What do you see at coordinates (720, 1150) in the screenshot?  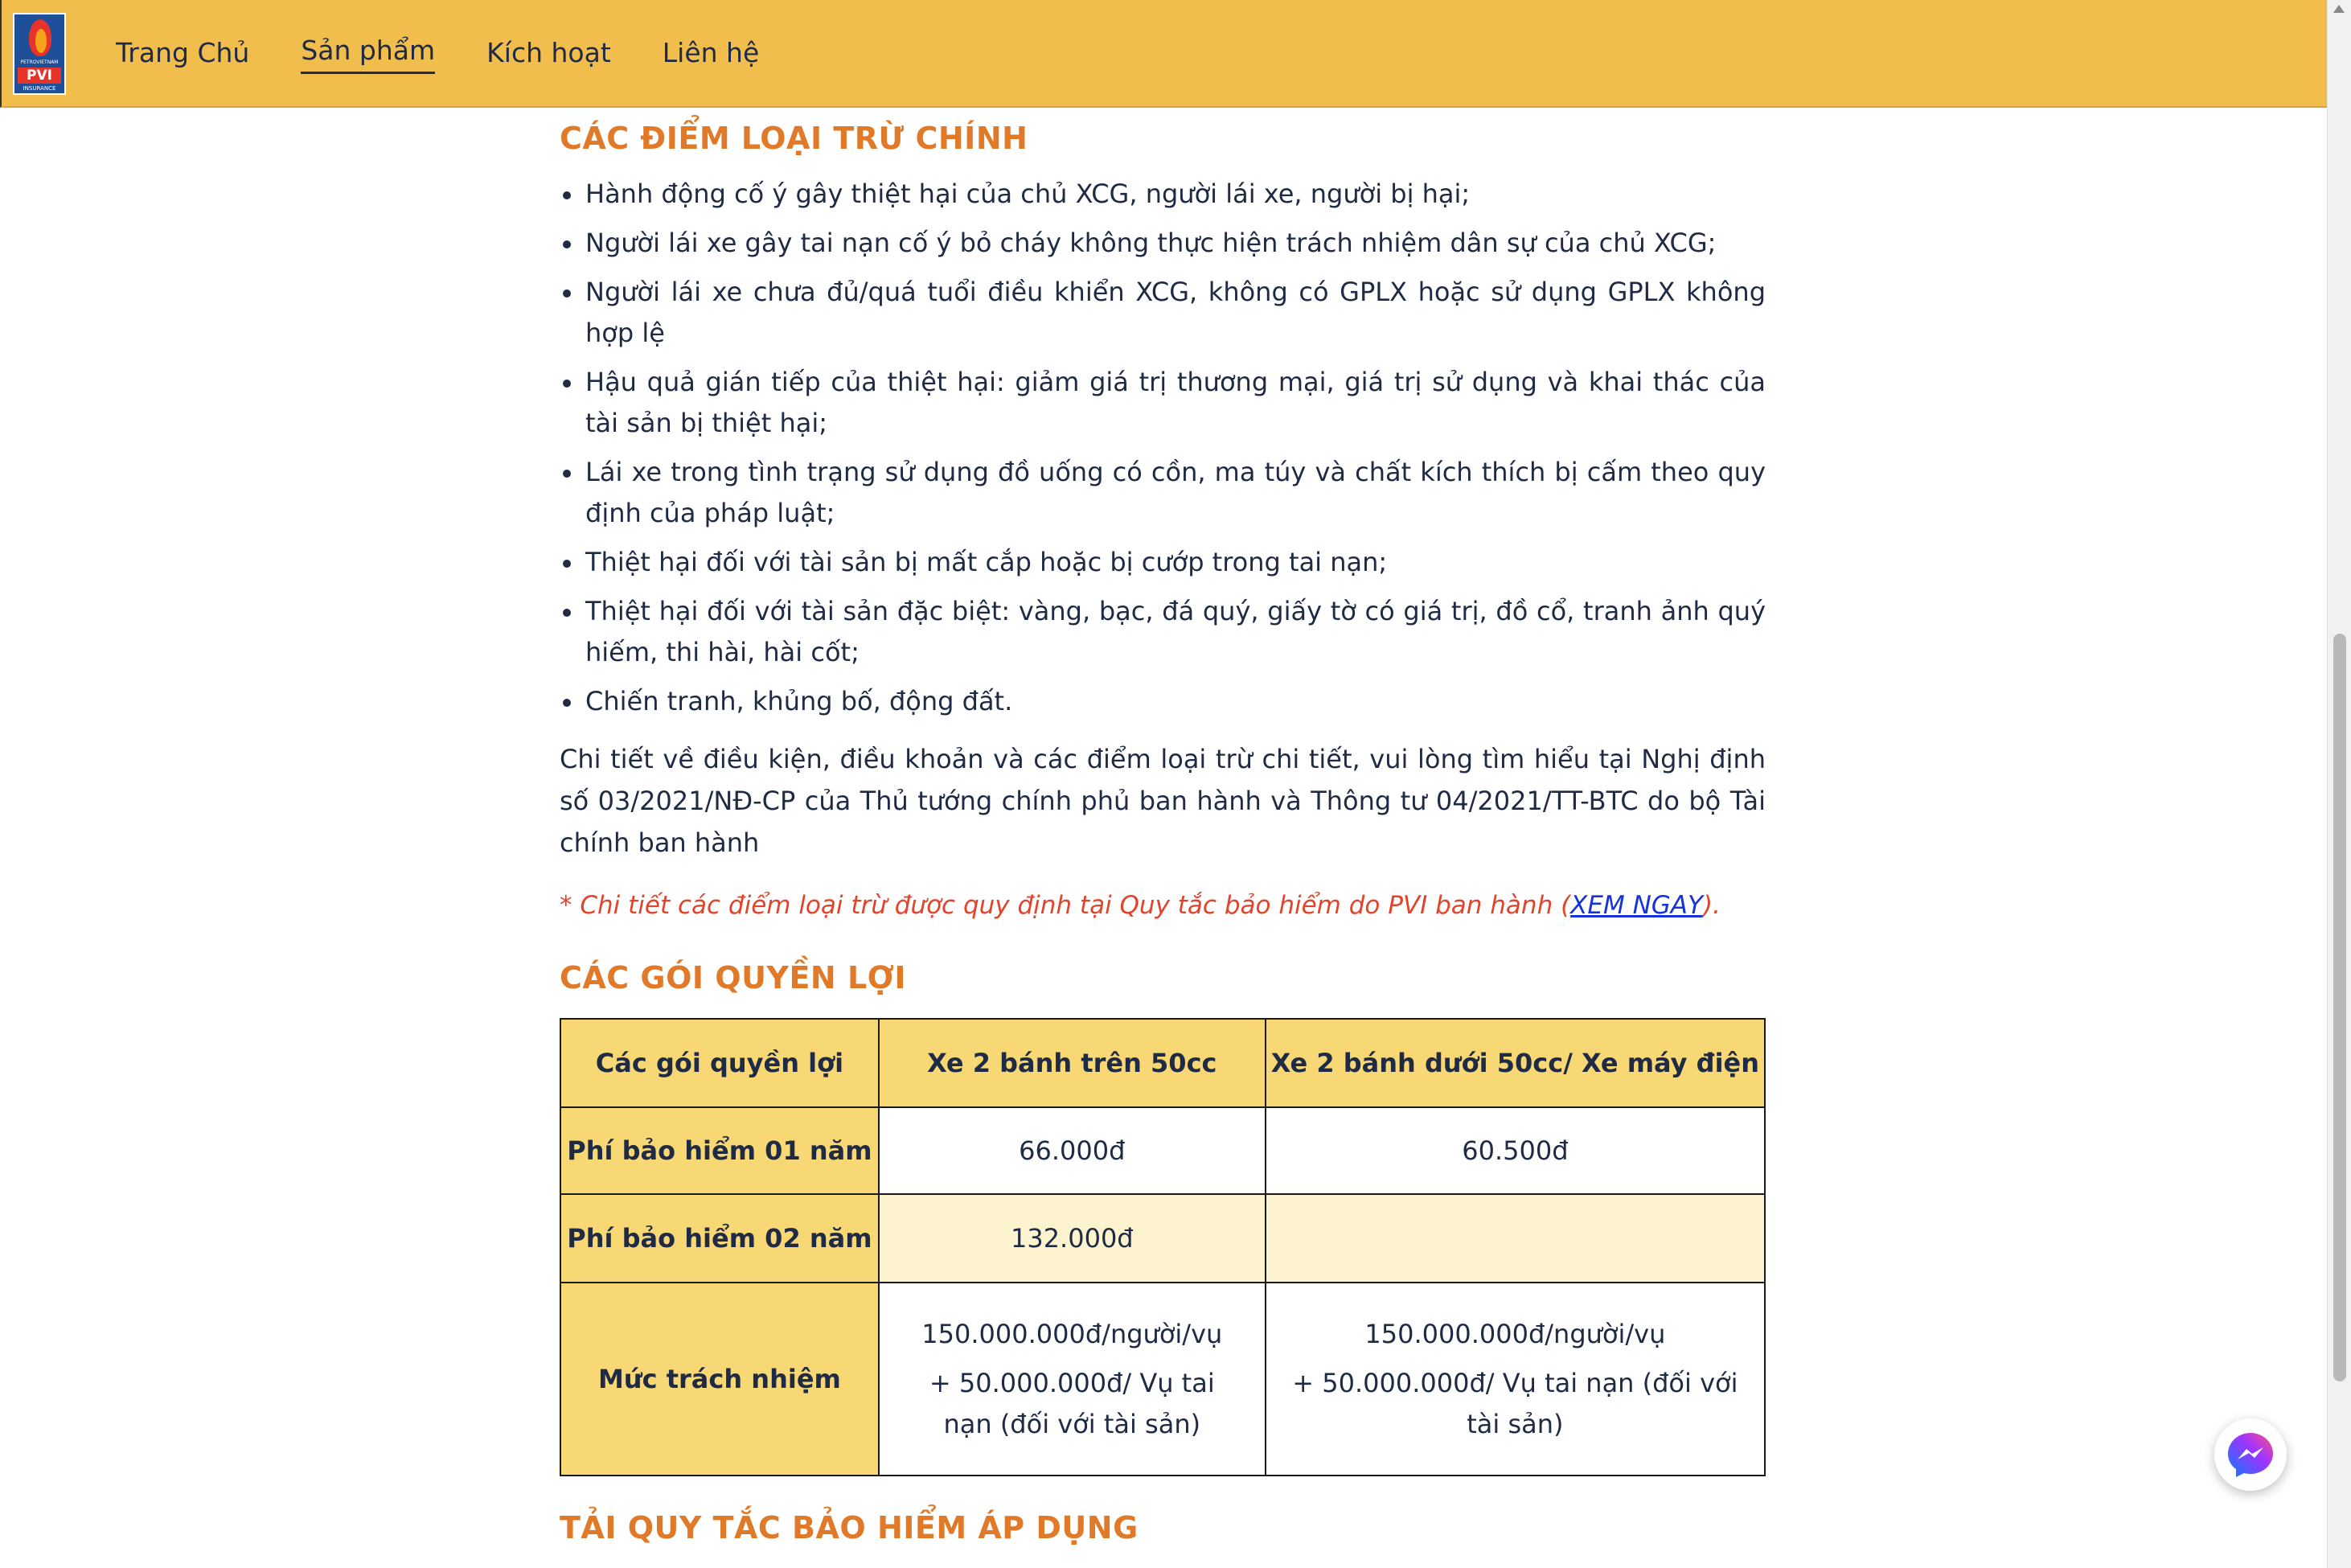 I see `row-label: Phí bảo hiểm 01 năm` at bounding box center [720, 1150].